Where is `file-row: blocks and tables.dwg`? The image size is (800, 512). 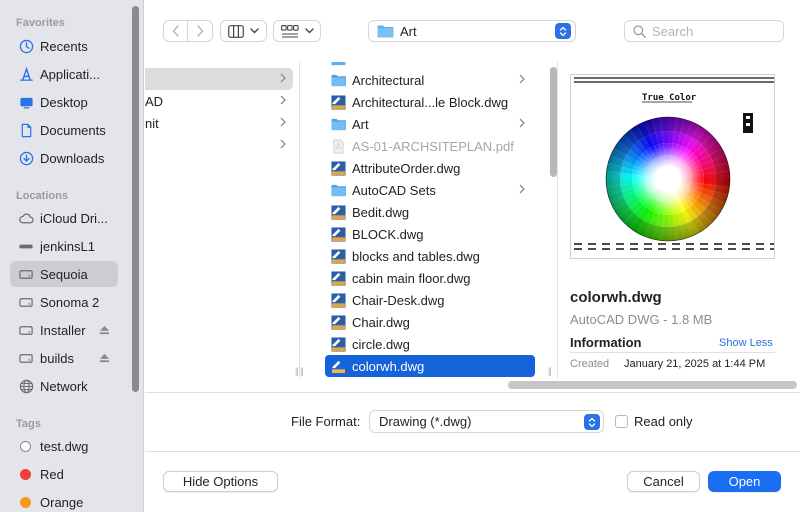 file-row: blocks and tables.dwg is located at coordinates (430, 256).